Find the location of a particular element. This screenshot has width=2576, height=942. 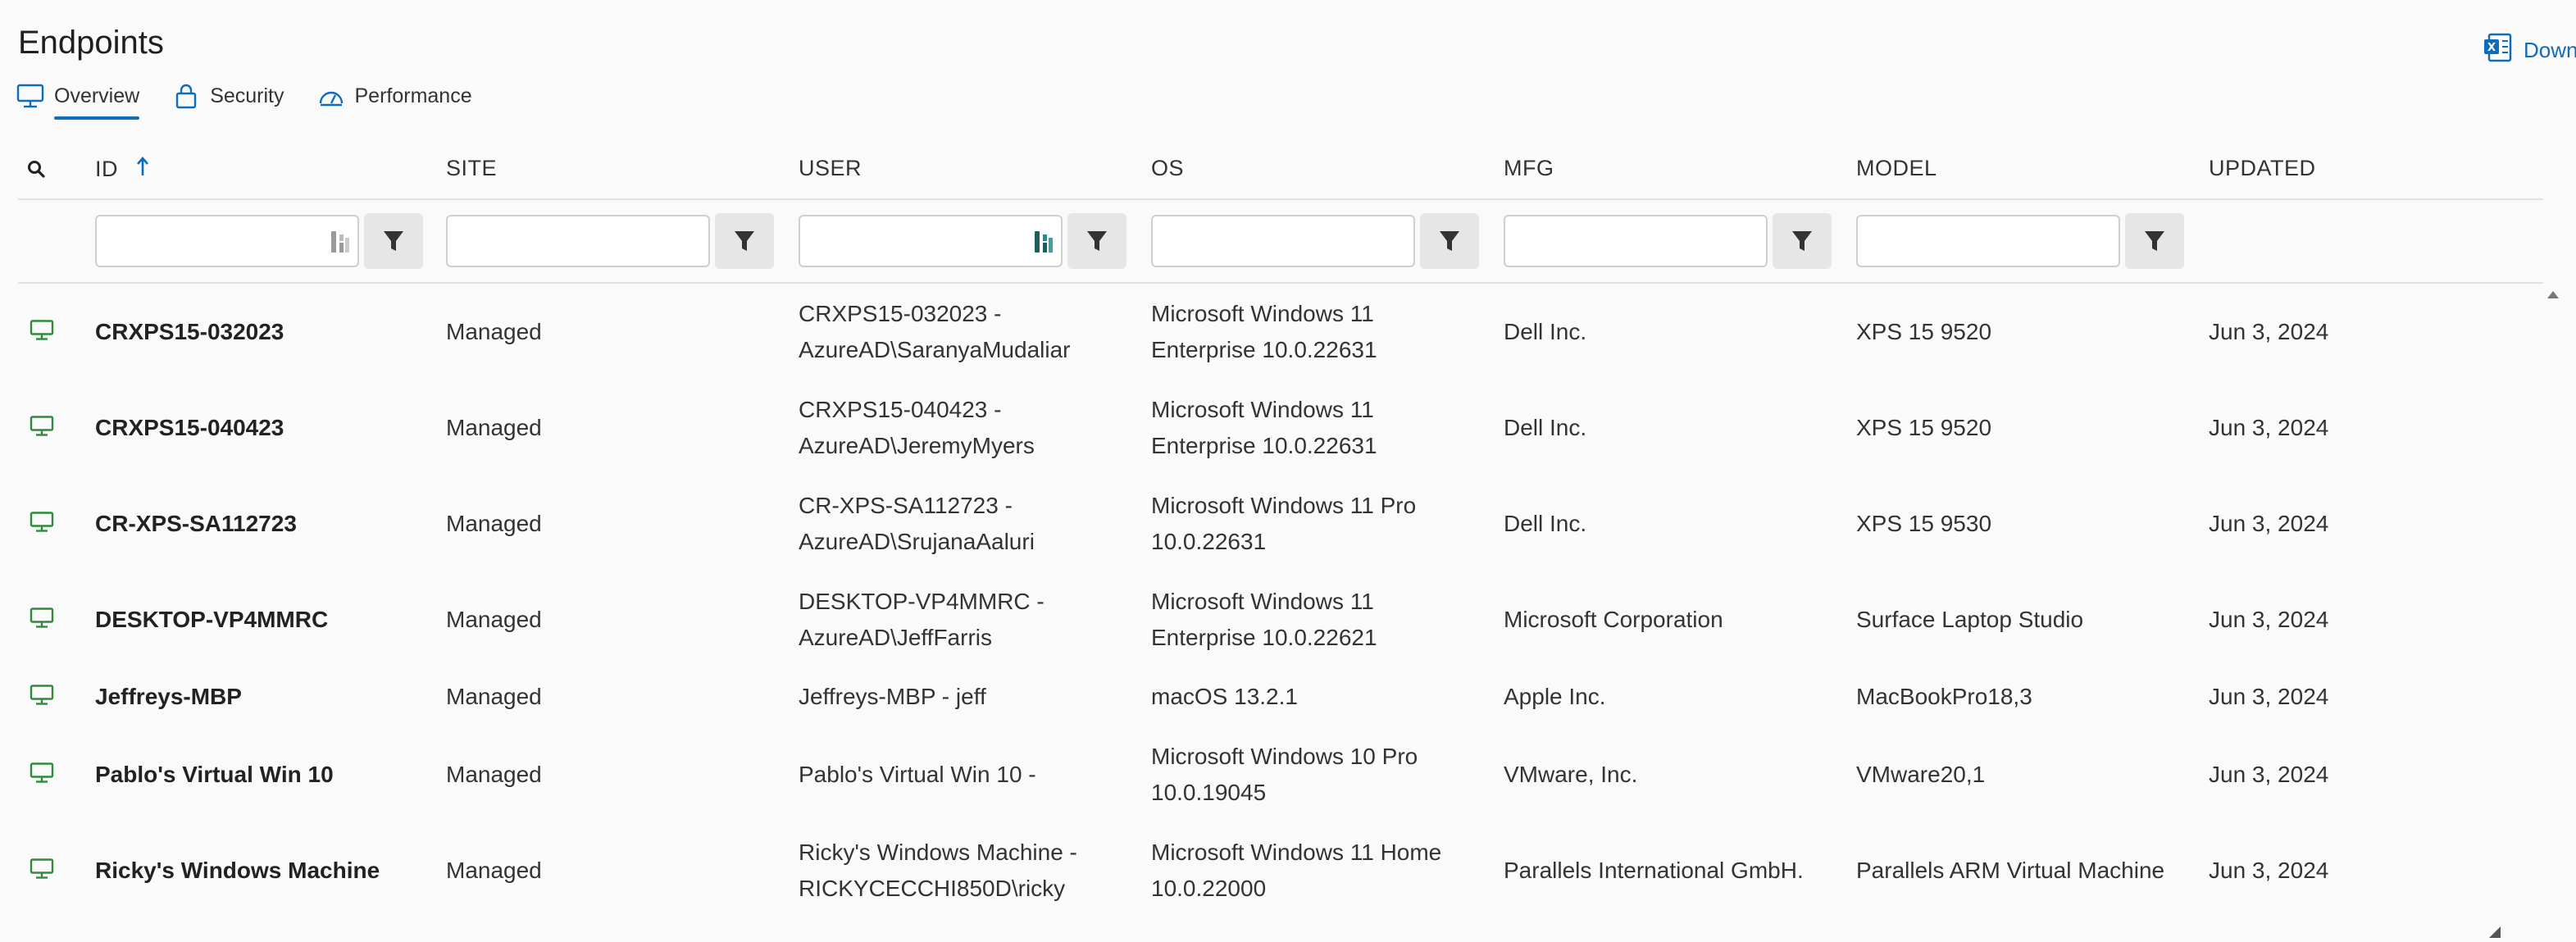

column-header-model: MODEL is located at coordinates (1896, 168).